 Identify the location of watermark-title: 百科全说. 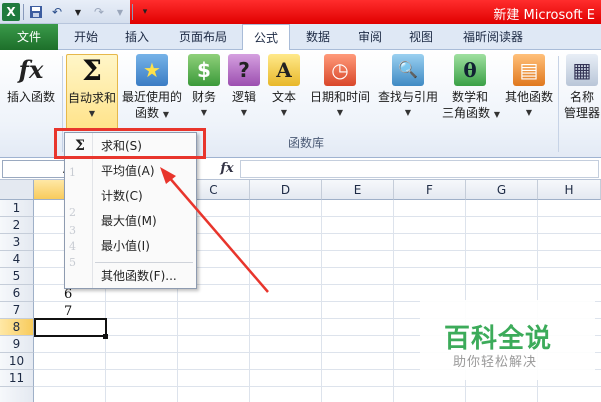
(498, 339).